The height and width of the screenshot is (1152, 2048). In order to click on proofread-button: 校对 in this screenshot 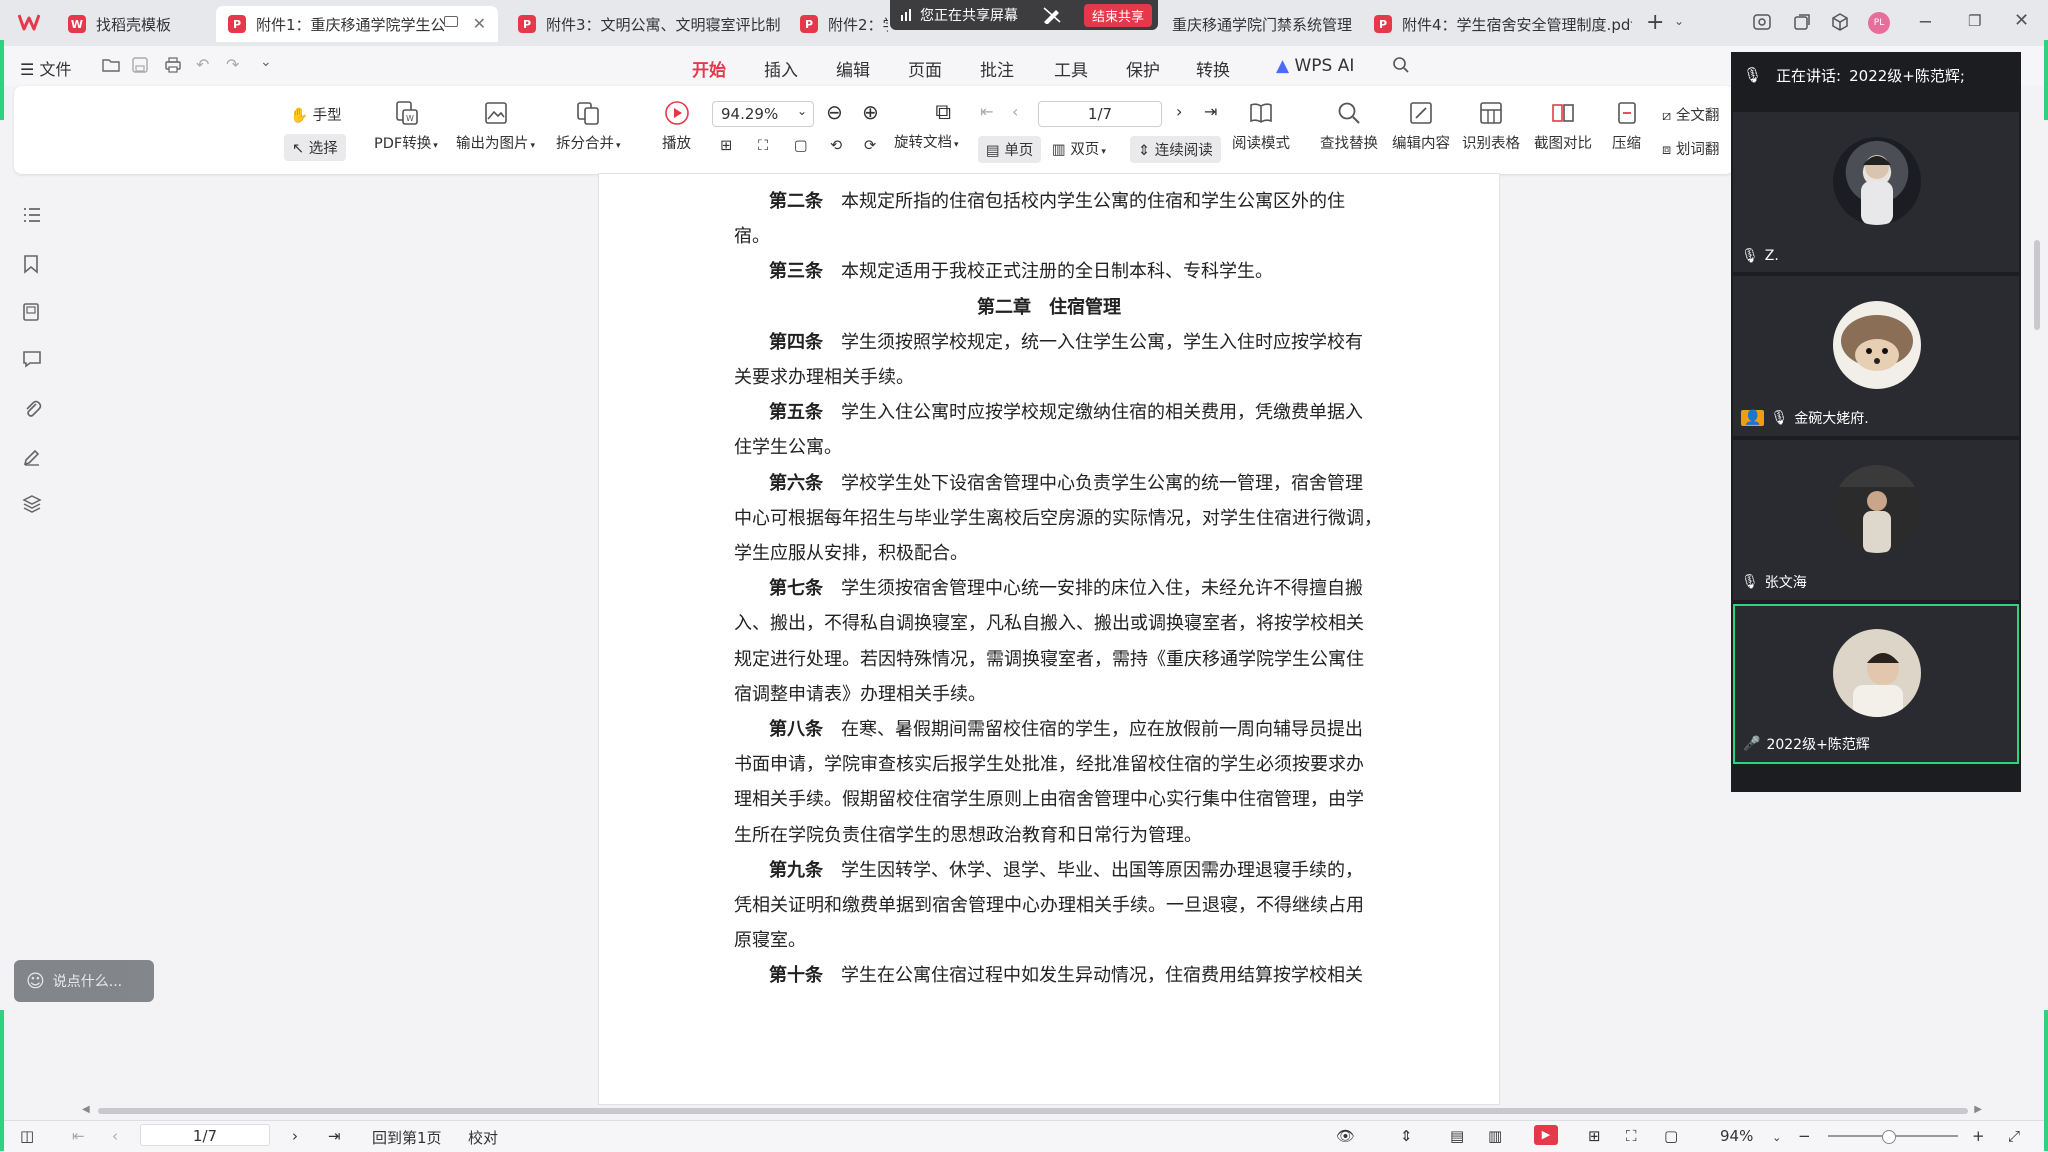, I will do `click(483, 1137)`.